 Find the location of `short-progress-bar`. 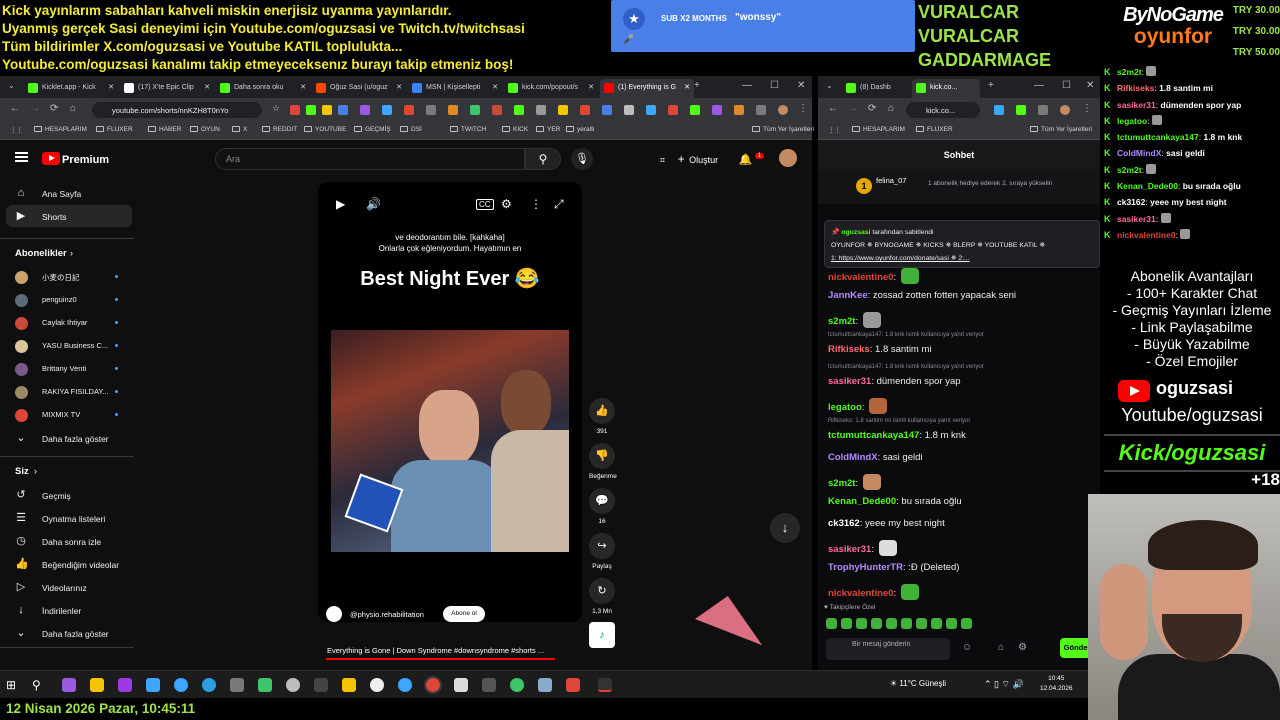

short-progress-bar is located at coordinates (440, 659).